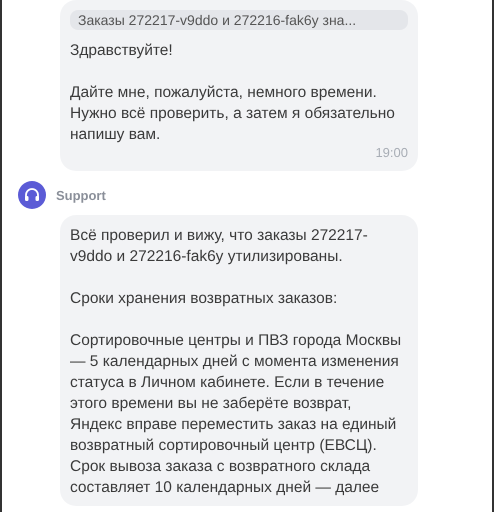 The width and height of the screenshot is (494, 512). What do you see at coordinates (233, 114) in the screenshot?
I see `message-text: Дайте мне, пожалуйста, немного времени. Нужно всё проверить, а затем я обязательно напишу вам.` at bounding box center [233, 114].